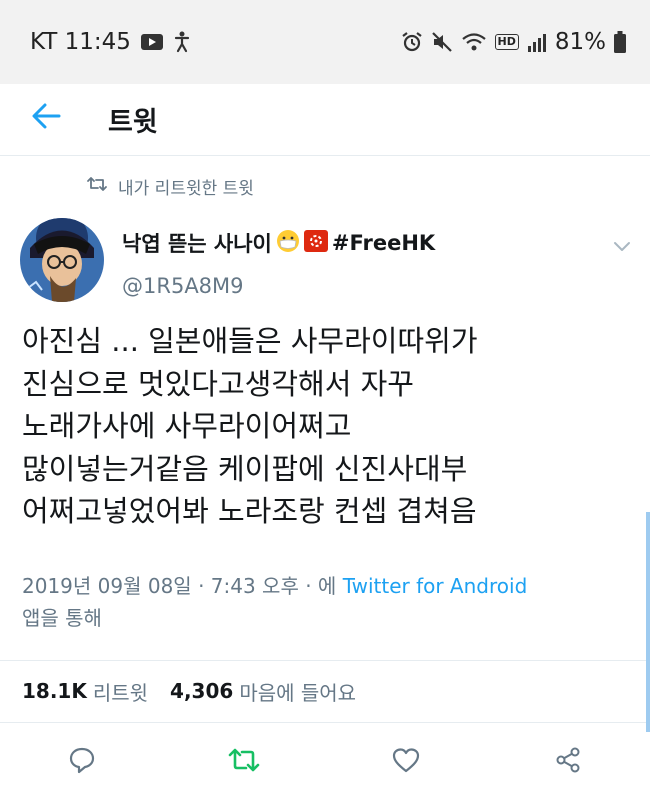  I want to click on tweet-timestamp: 2019년 09월 08일 · 7:43 오후 · 에, so click(179, 586).